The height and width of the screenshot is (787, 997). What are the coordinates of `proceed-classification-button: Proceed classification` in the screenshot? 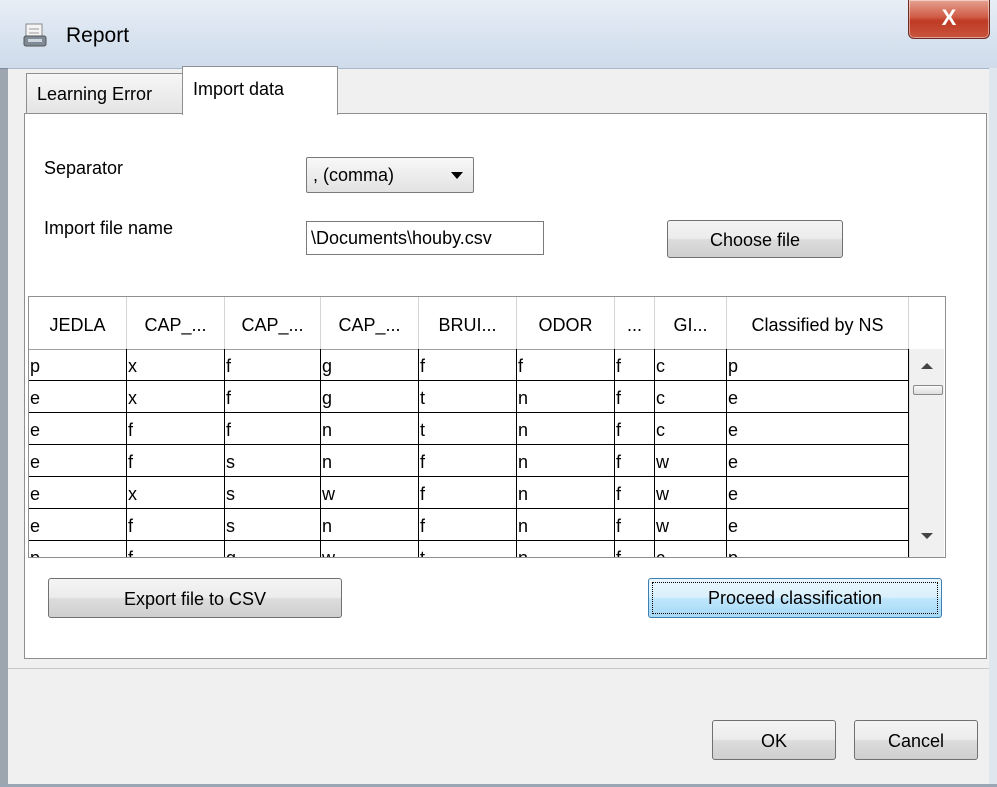 It's located at (795, 598).